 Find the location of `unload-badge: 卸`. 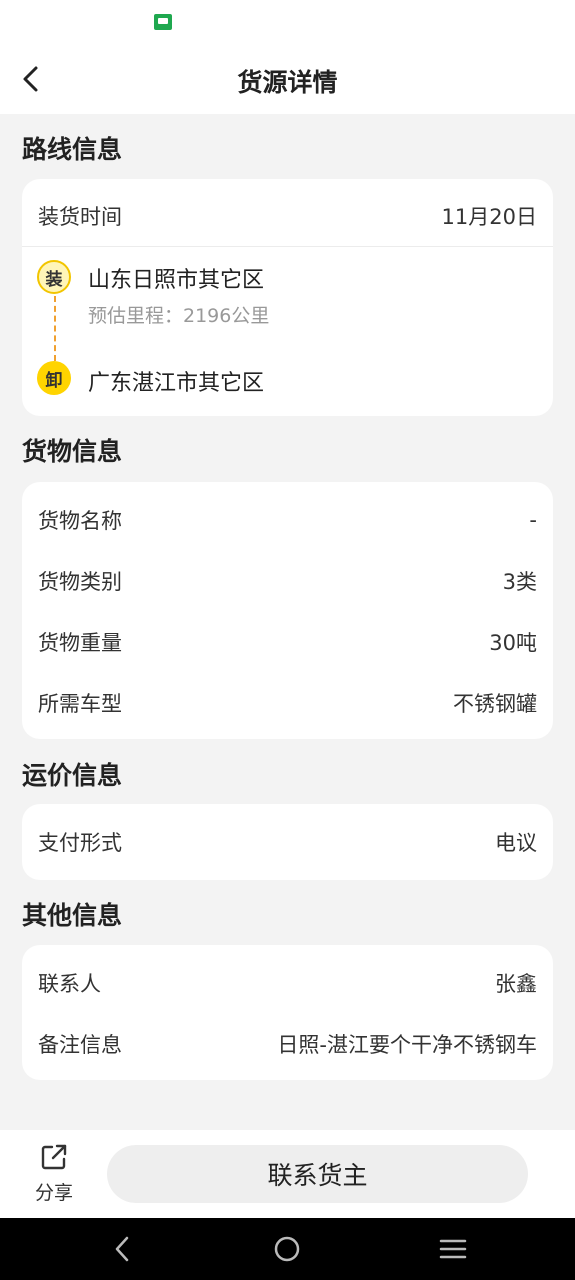

unload-badge: 卸 is located at coordinates (54, 378).